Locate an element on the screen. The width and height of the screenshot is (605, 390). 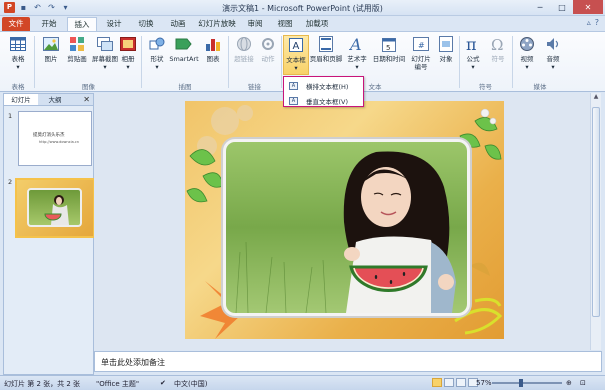
chart-icon is located at coordinates (213, 44).